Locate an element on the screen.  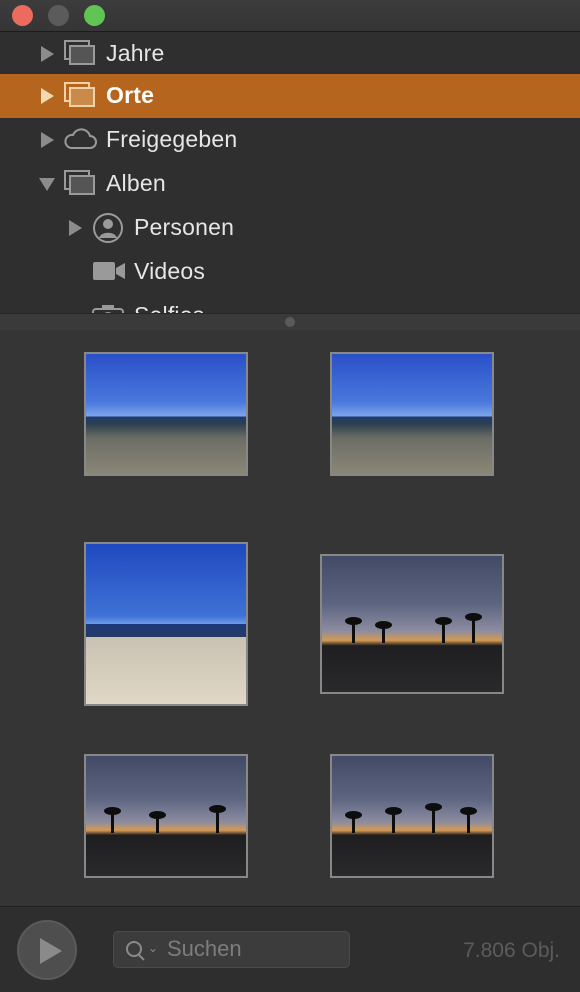
chevron-down-icon: ⌄ is located at coordinates (153, 948).